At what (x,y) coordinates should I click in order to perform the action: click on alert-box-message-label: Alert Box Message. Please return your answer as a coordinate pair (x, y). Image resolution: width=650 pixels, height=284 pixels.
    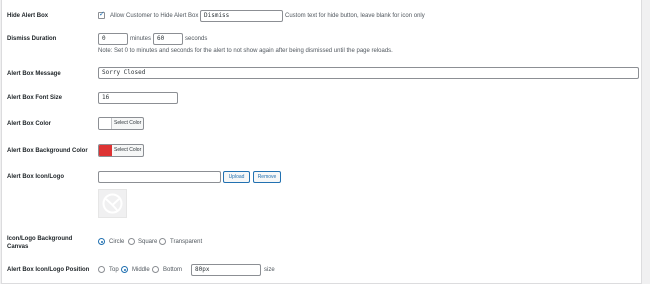
    Looking at the image, I should click on (34, 74).